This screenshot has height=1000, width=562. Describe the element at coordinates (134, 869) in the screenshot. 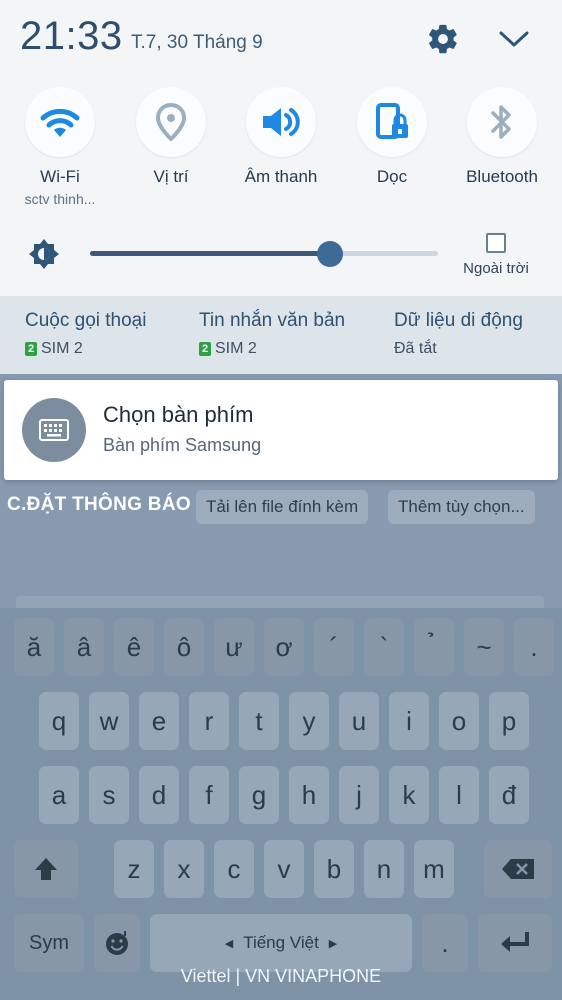

I see `letter-key: z` at that location.